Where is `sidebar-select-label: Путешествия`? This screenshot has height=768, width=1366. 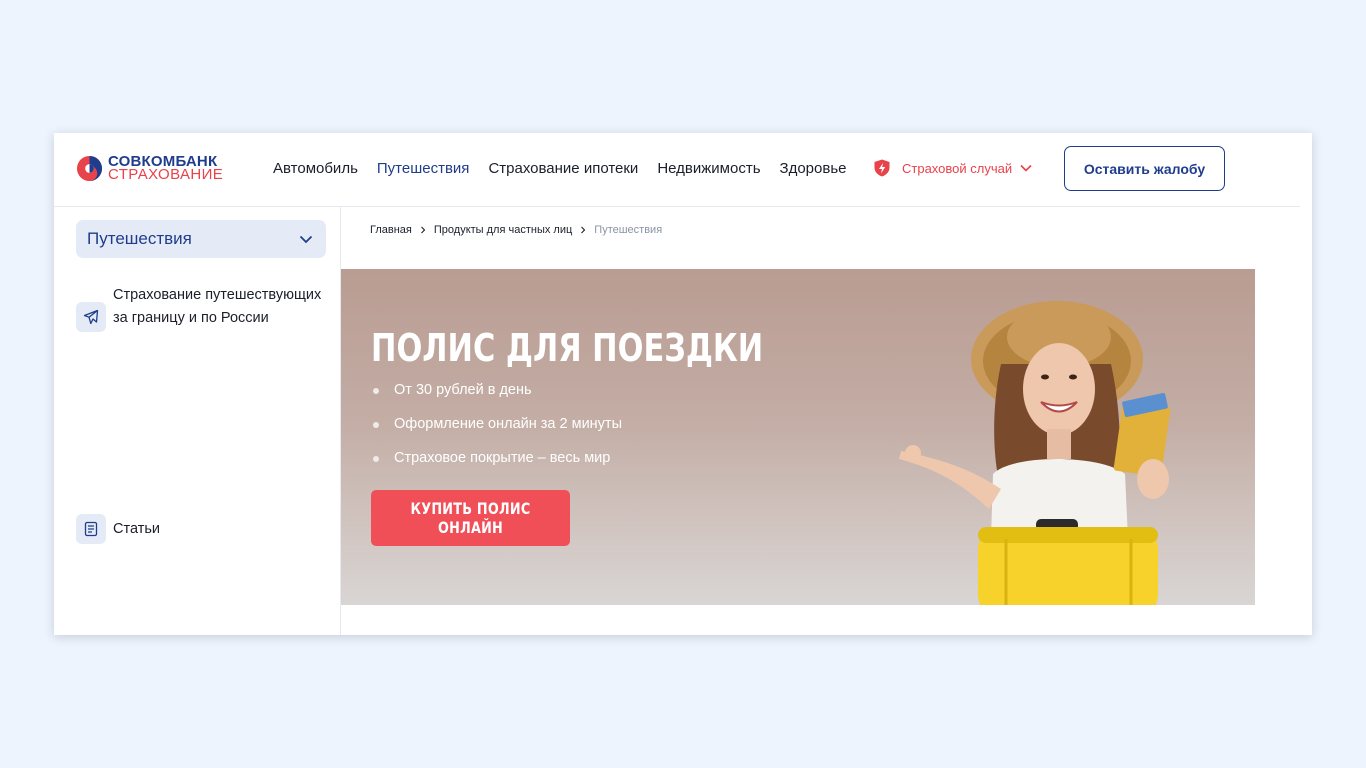 sidebar-select-label: Путешествия is located at coordinates (139, 238).